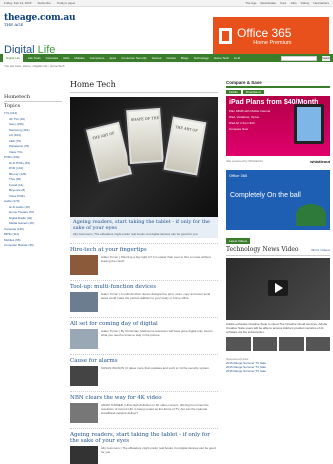 The height and width of the screenshot is (464, 333). What do you see at coordinates (278, 84) in the screenshot?
I see `compare-head: Compare & Save` at bounding box center [278, 84].